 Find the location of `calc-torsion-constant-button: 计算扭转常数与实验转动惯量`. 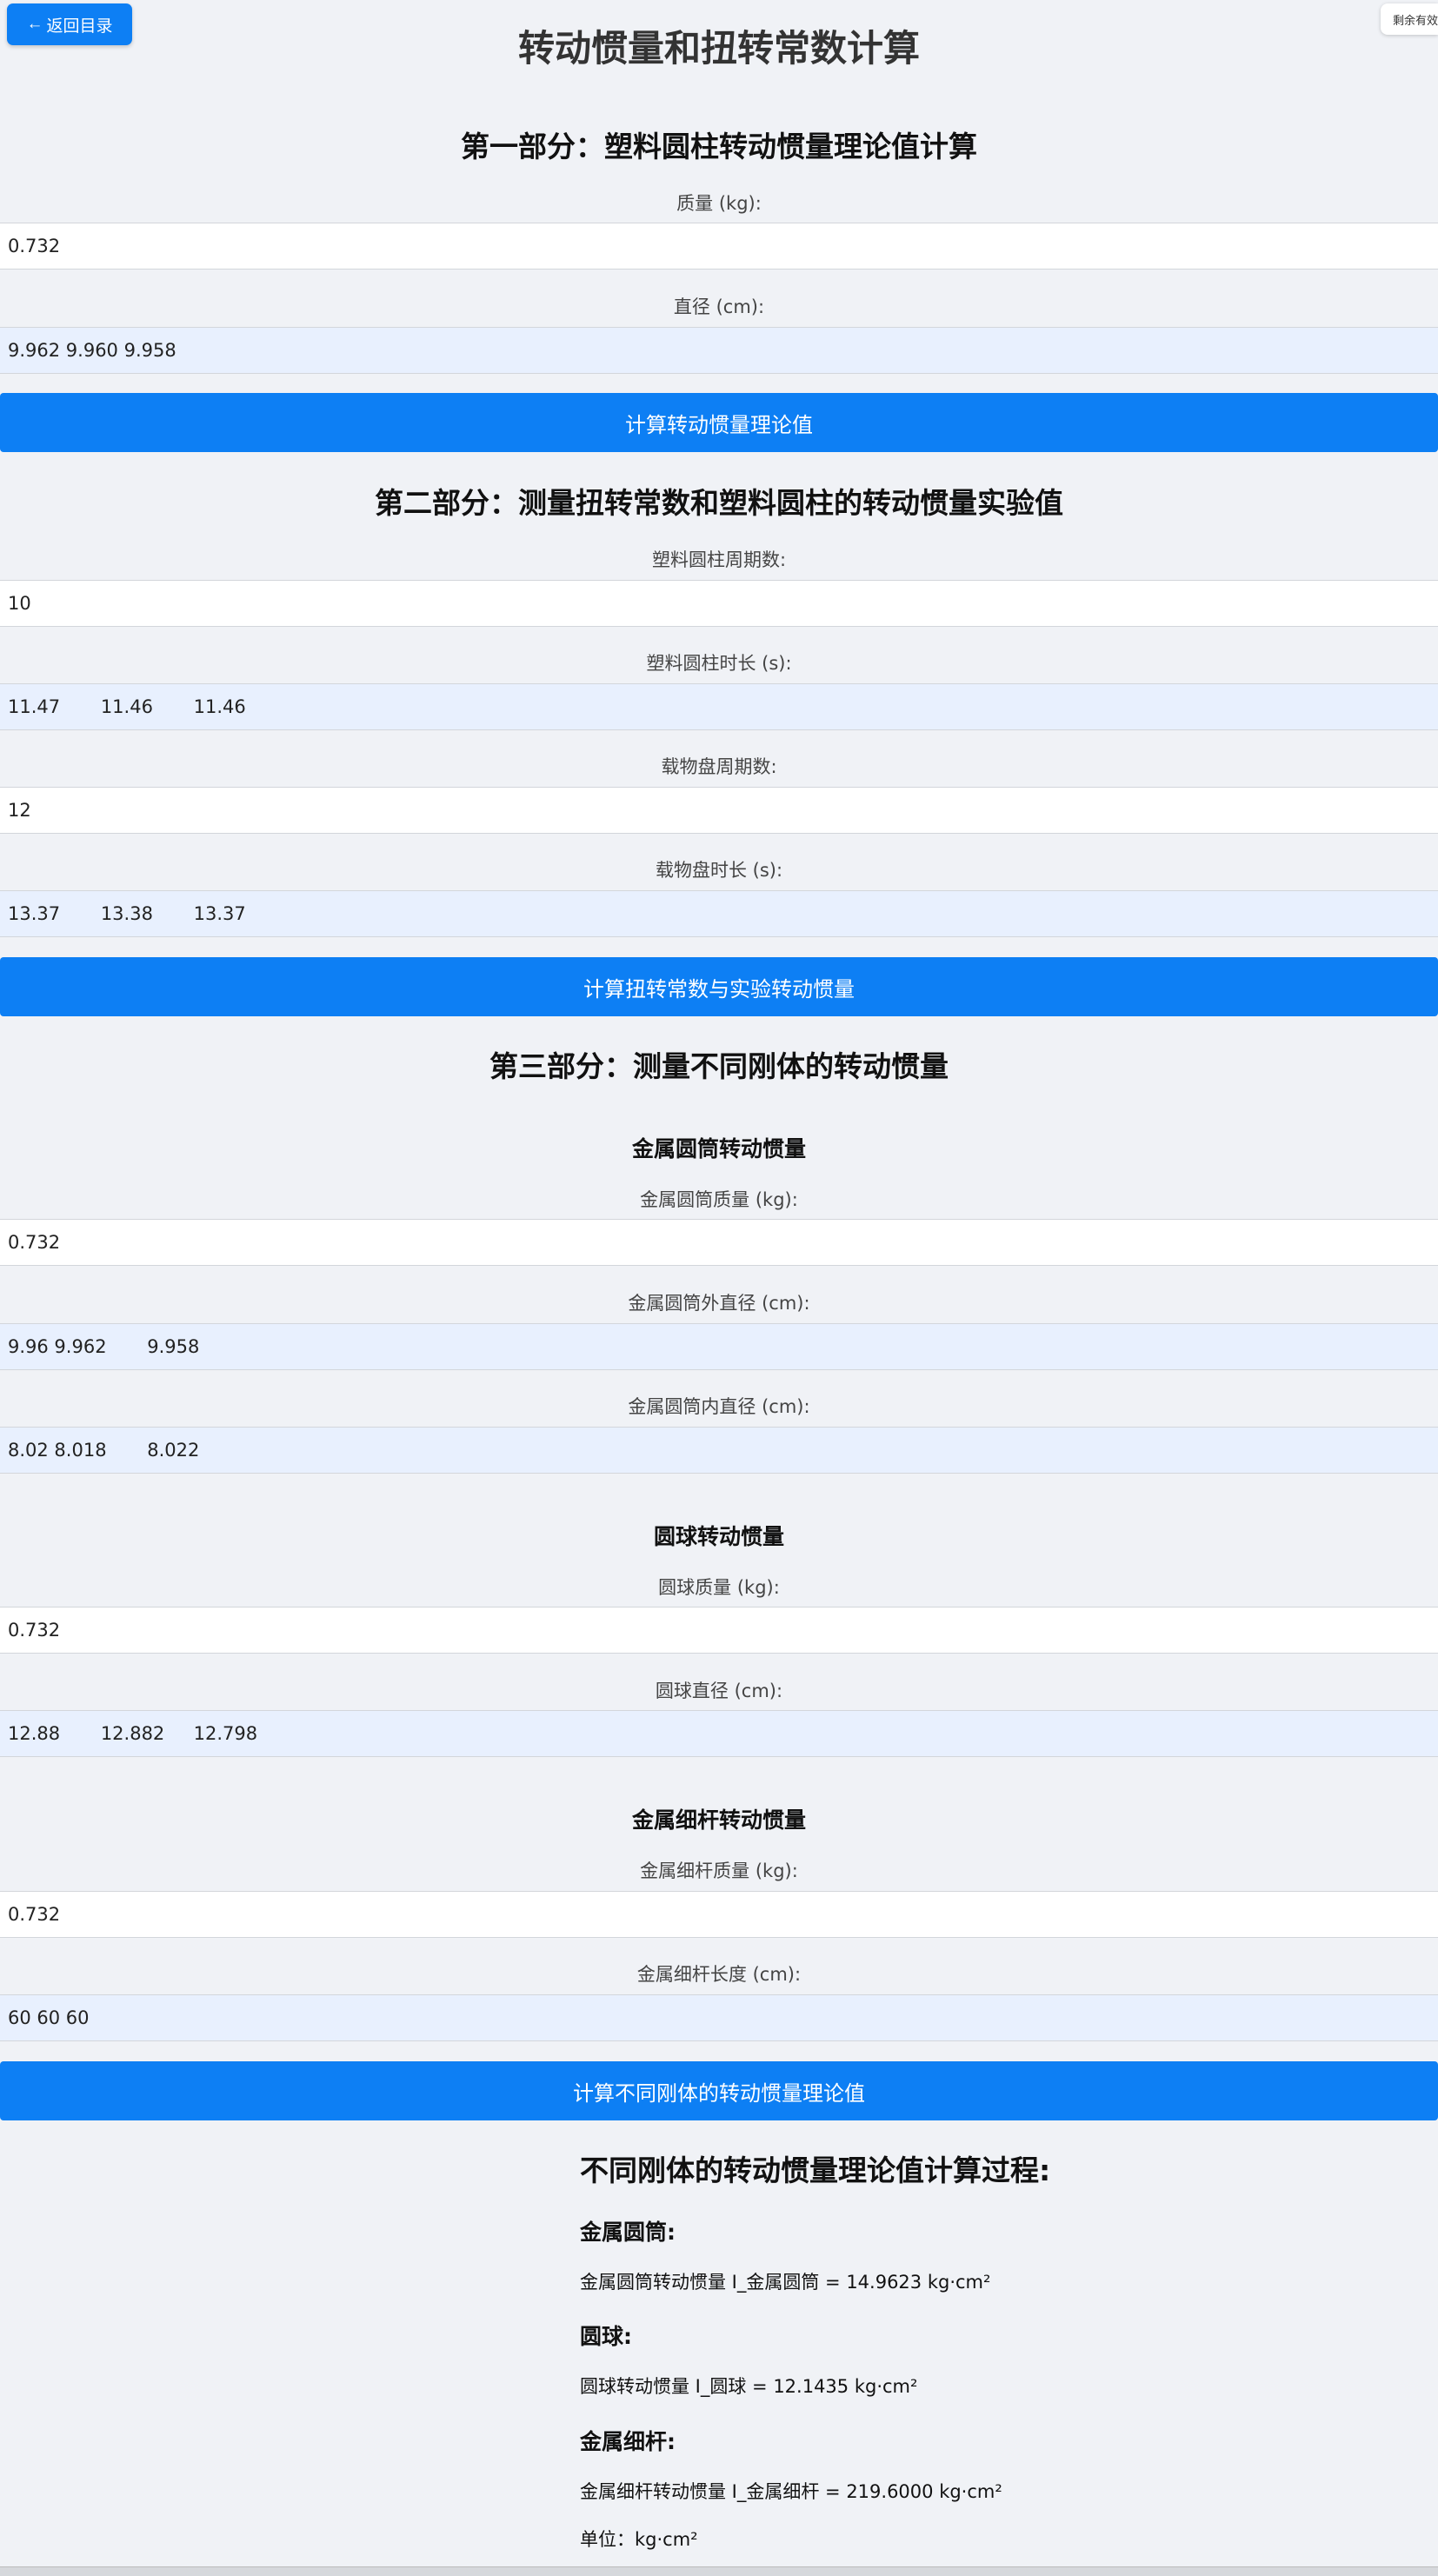

calc-torsion-constant-button: 计算扭转常数与实验转动惯量 is located at coordinates (719, 986).